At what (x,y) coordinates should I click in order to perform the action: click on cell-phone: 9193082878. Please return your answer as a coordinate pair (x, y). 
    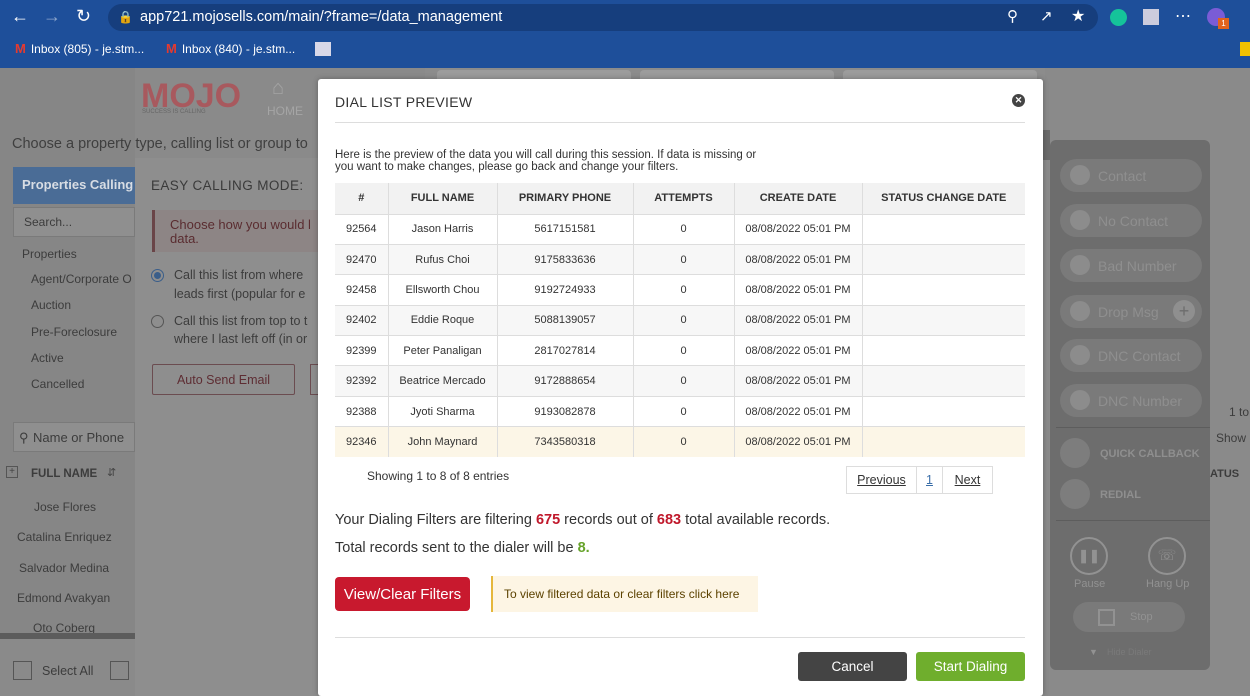
    Looking at the image, I should click on (565, 411).